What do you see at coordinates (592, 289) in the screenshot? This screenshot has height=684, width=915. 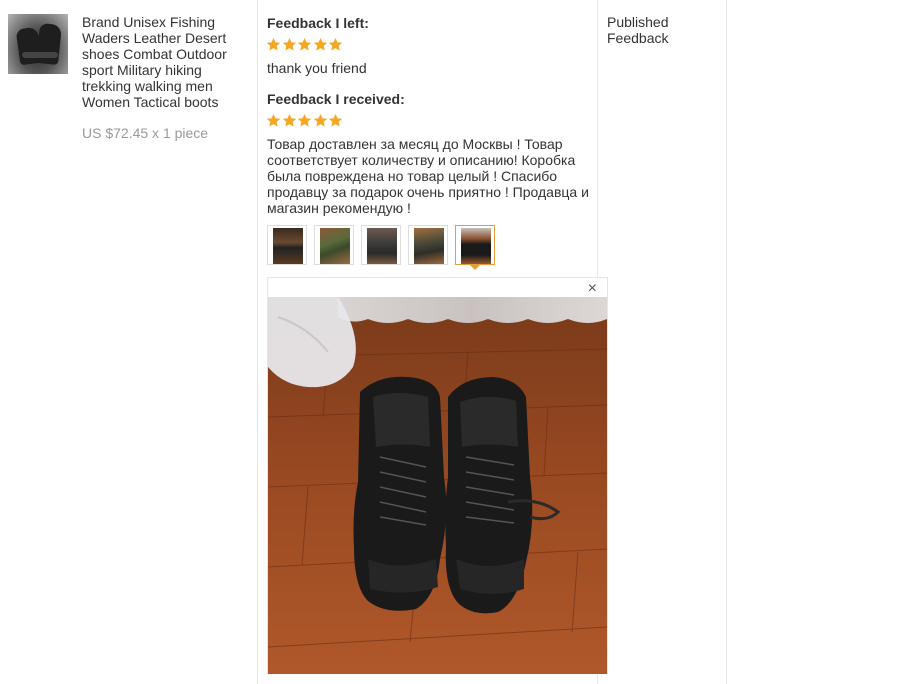 I see `close-icon: ×` at bounding box center [592, 289].